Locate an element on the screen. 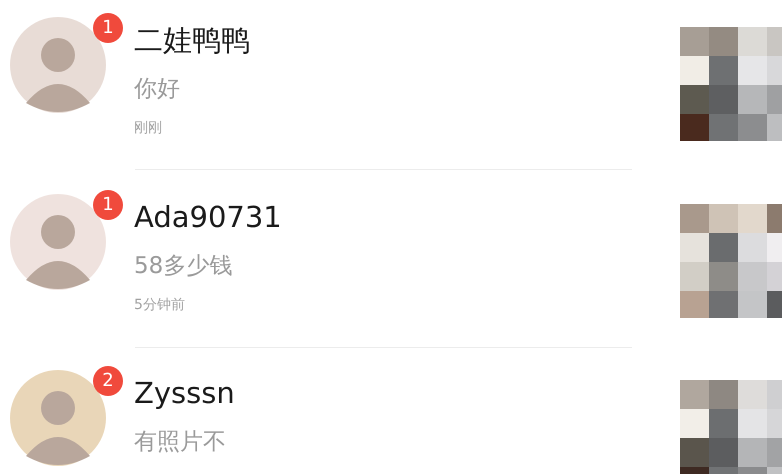 The image size is (782, 474). message-preview: 58多少钱 is located at coordinates (184, 266).